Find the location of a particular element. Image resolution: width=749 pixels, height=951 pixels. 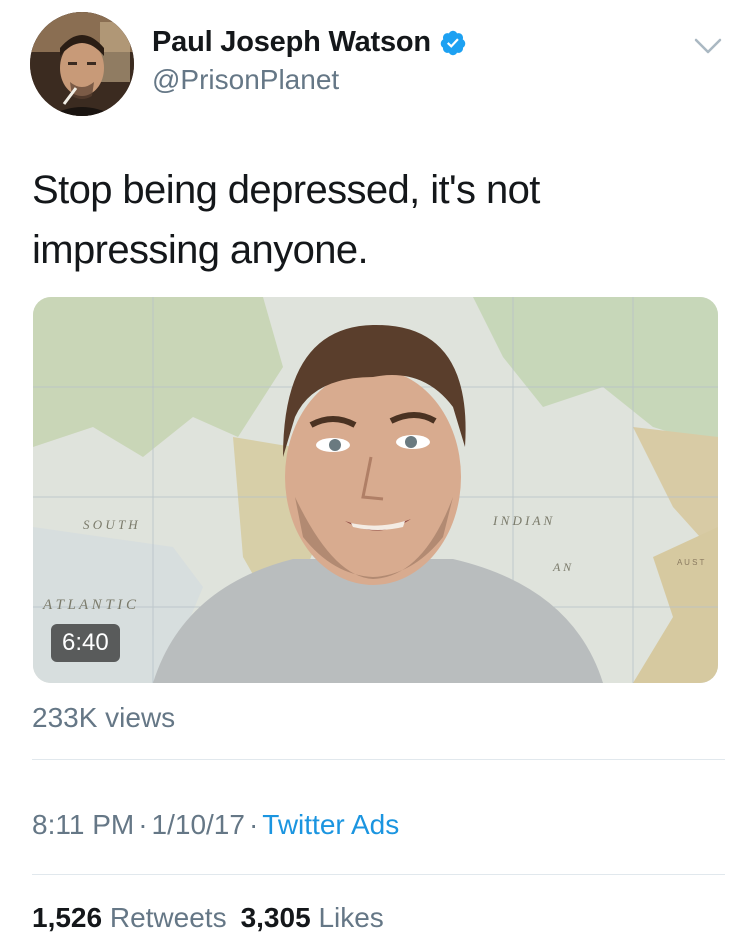

tweet-time: 8:11 PM is located at coordinates (83, 824).